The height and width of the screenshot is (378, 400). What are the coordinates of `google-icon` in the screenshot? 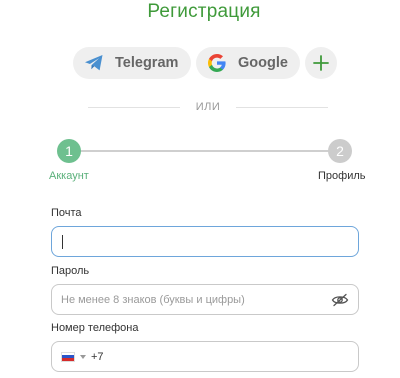 It's located at (217, 63).